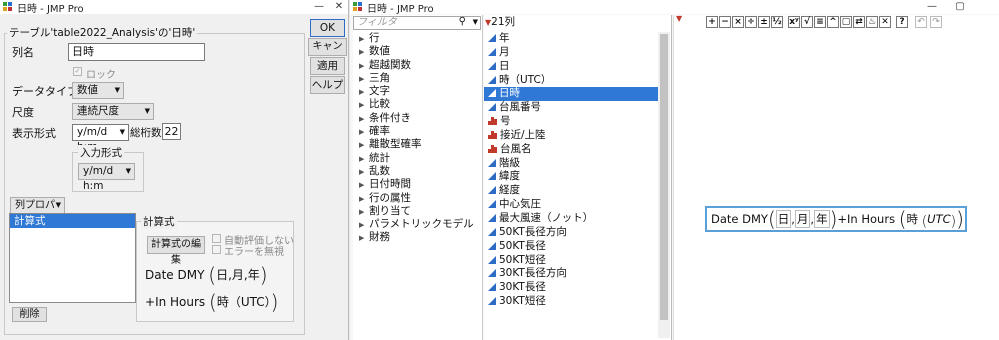  I want to click on vertical-scrollbar, so click(664, 185).